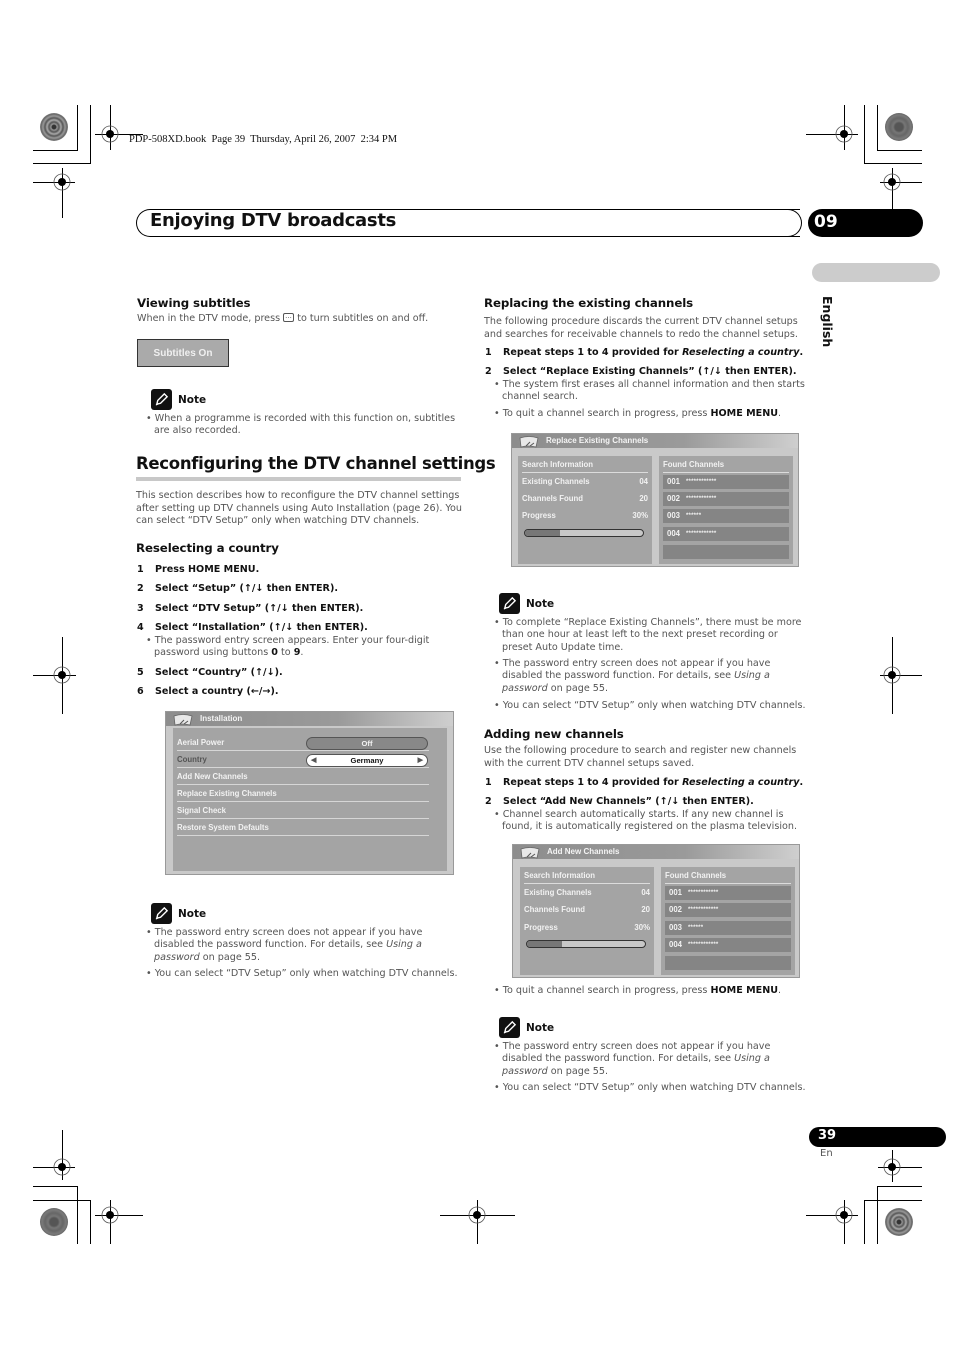 The width and height of the screenshot is (954, 1351). Describe the element at coordinates (303, 793) in the screenshot. I see `menu-row-replace-existing-channels: Replace Existing Channels` at that location.